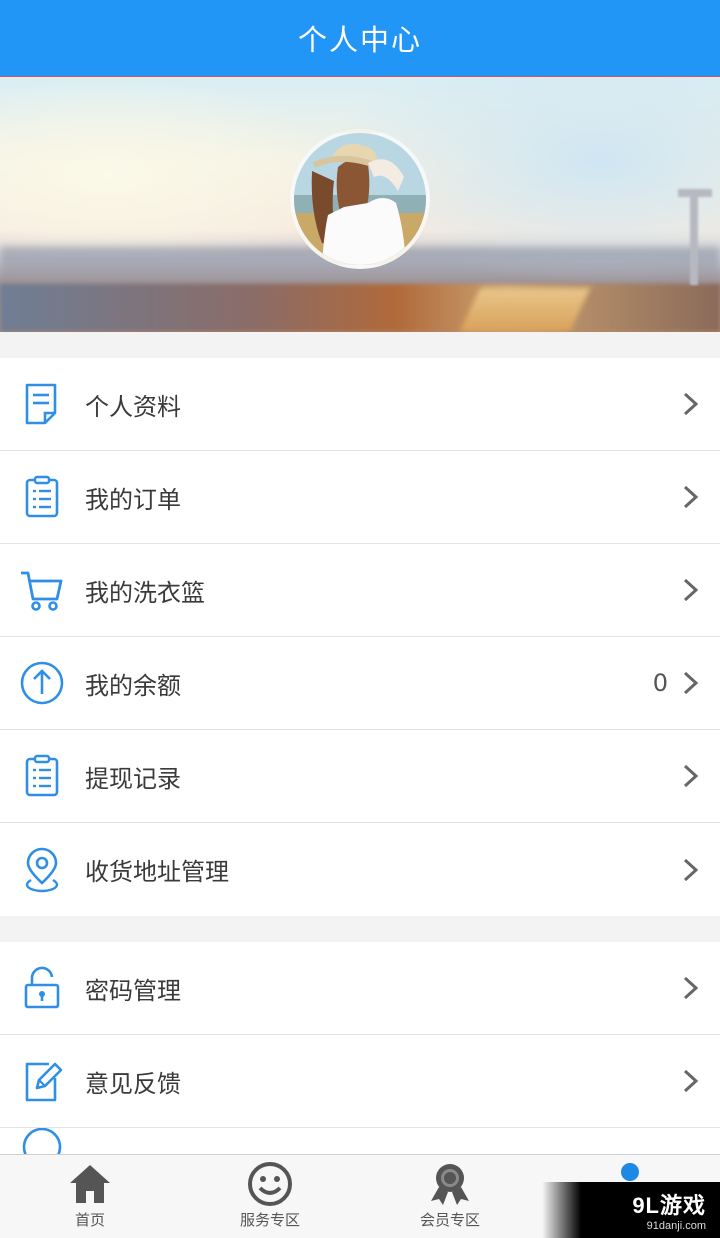 This screenshot has height=1238, width=720. I want to click on tab-label: 服务专区, so click(269, 1220).